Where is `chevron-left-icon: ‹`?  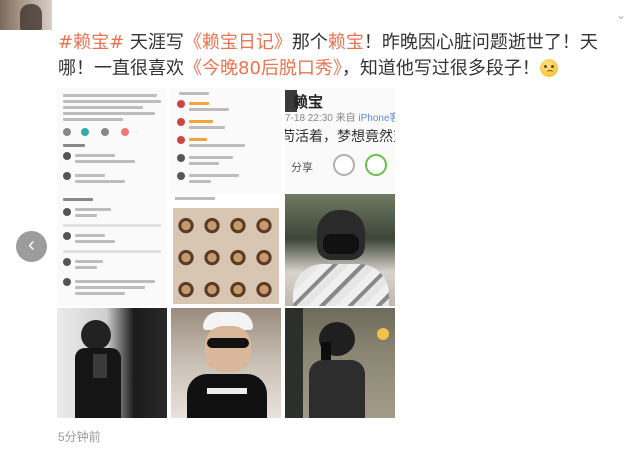
chevron-left-icon: ‹ is located at coordinates (31, 246).